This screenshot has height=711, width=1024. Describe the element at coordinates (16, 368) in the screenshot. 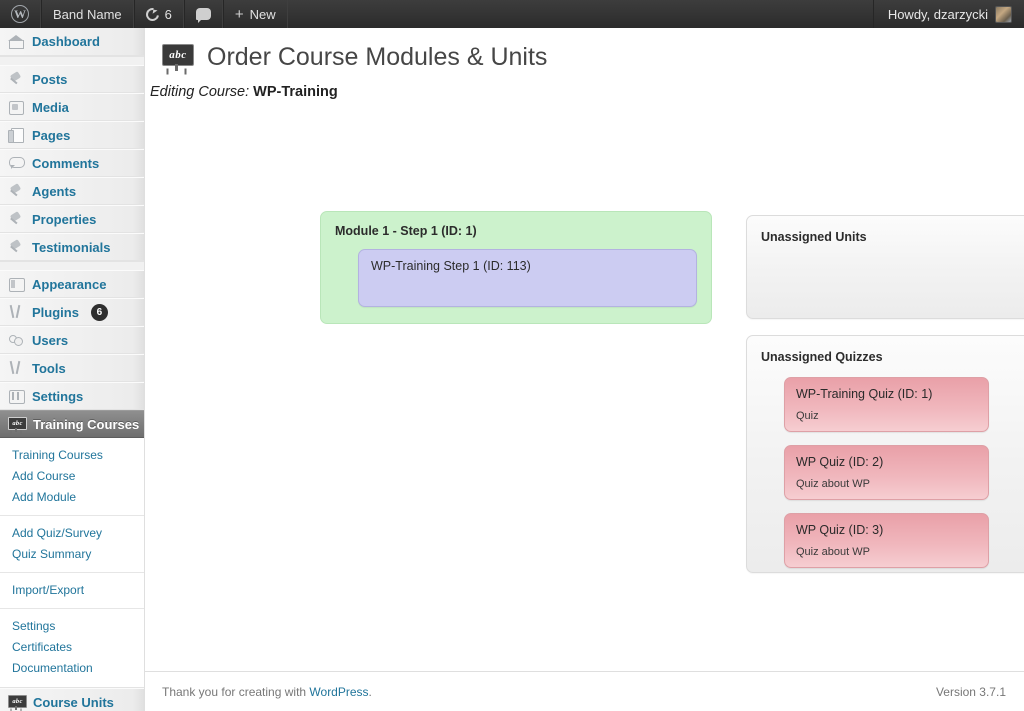

I see `tools-icon` at that location.